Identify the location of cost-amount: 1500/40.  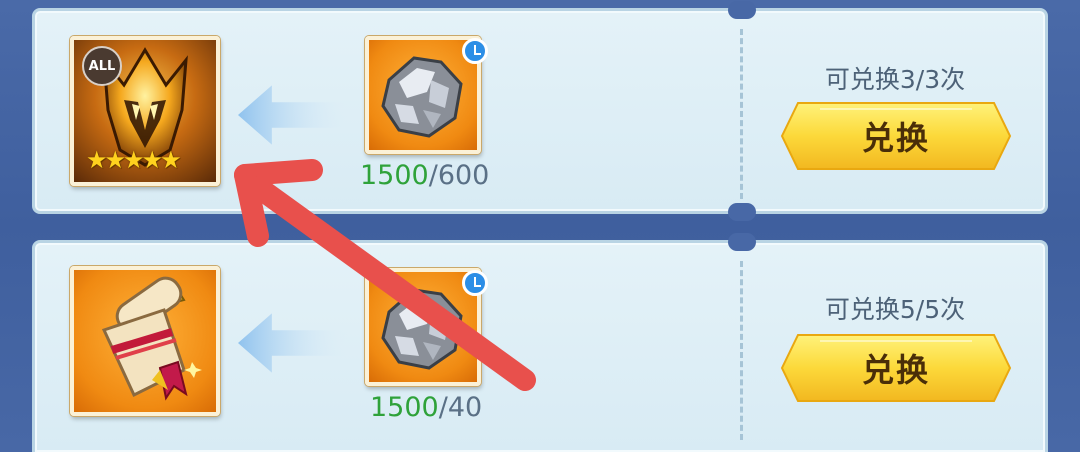
(426, 407).